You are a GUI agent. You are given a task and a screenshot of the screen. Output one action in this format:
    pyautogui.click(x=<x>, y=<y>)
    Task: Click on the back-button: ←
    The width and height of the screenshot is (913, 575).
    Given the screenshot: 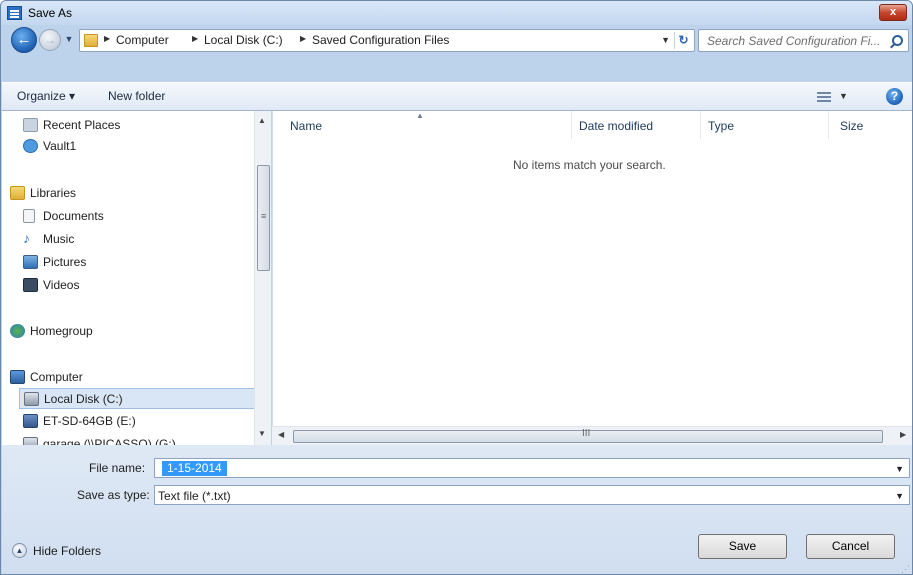 What is the action you would take?
    pyautogui.click(x=24, y=40)
    